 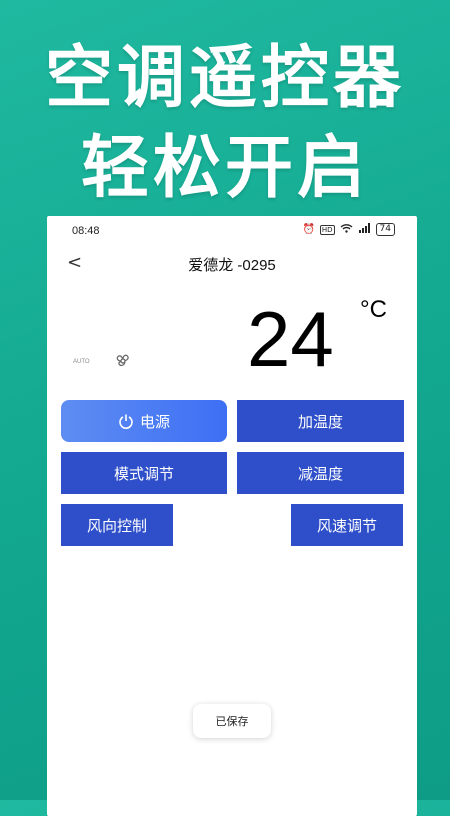 What do you see at coordinates (320, 473) in the screenshot?
I see `temperature-down-button: 减温度` at bounding box center [320, 473].